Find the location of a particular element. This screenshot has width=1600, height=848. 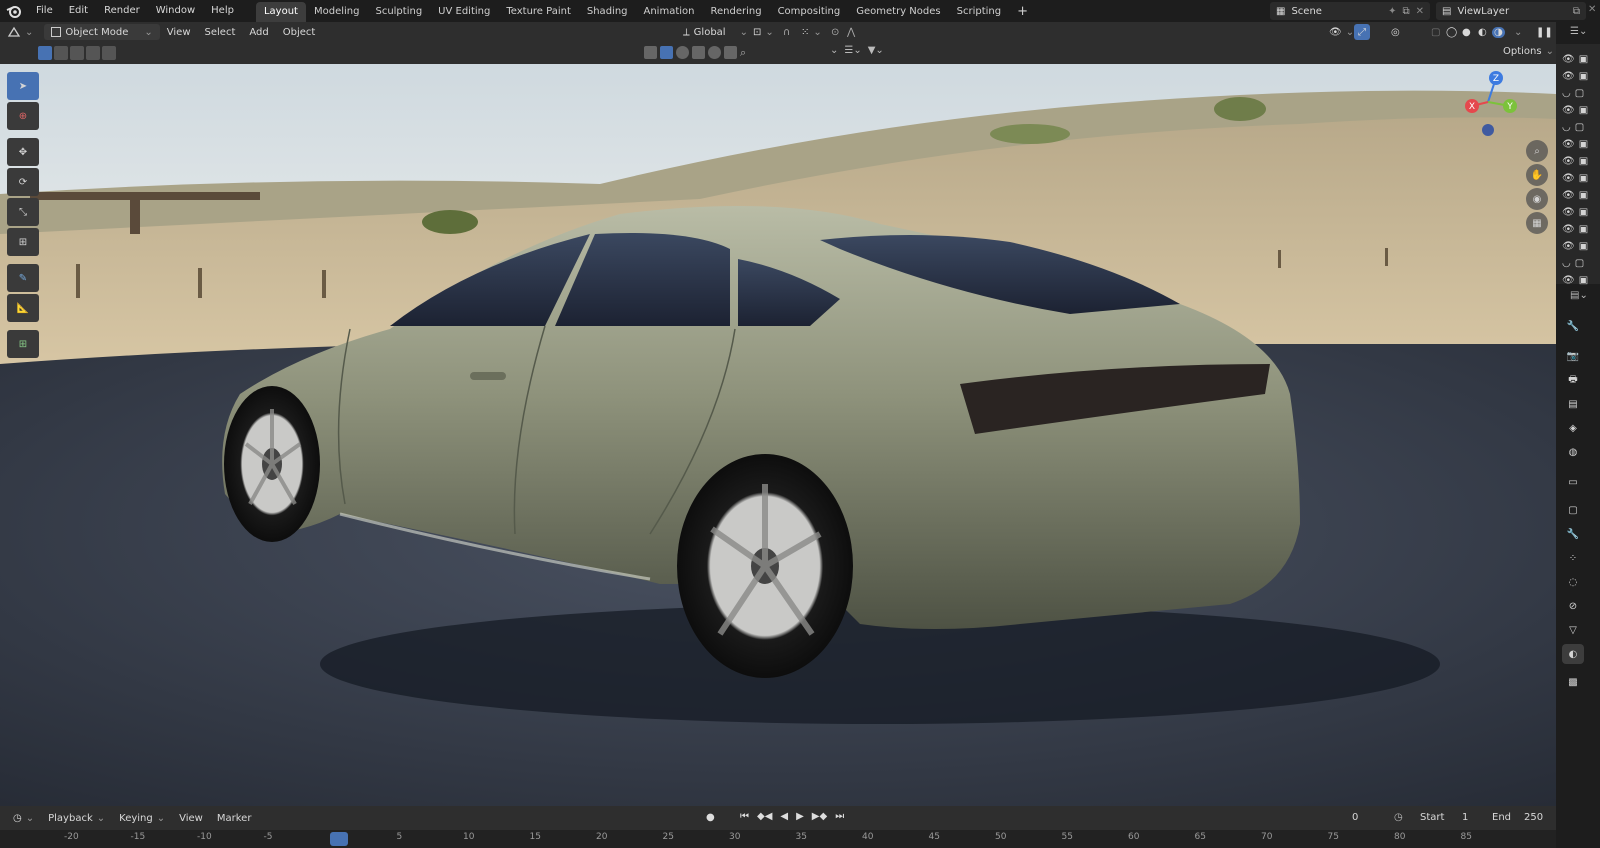

transform-tool: ⊞ is located at coordinates (23, 242).